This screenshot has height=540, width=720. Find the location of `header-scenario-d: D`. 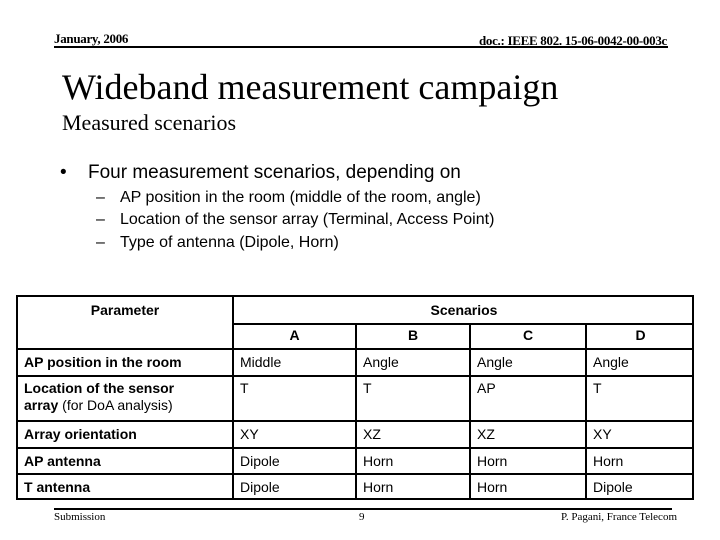

header-scenario-d: D is located at coordinates (640, 335).